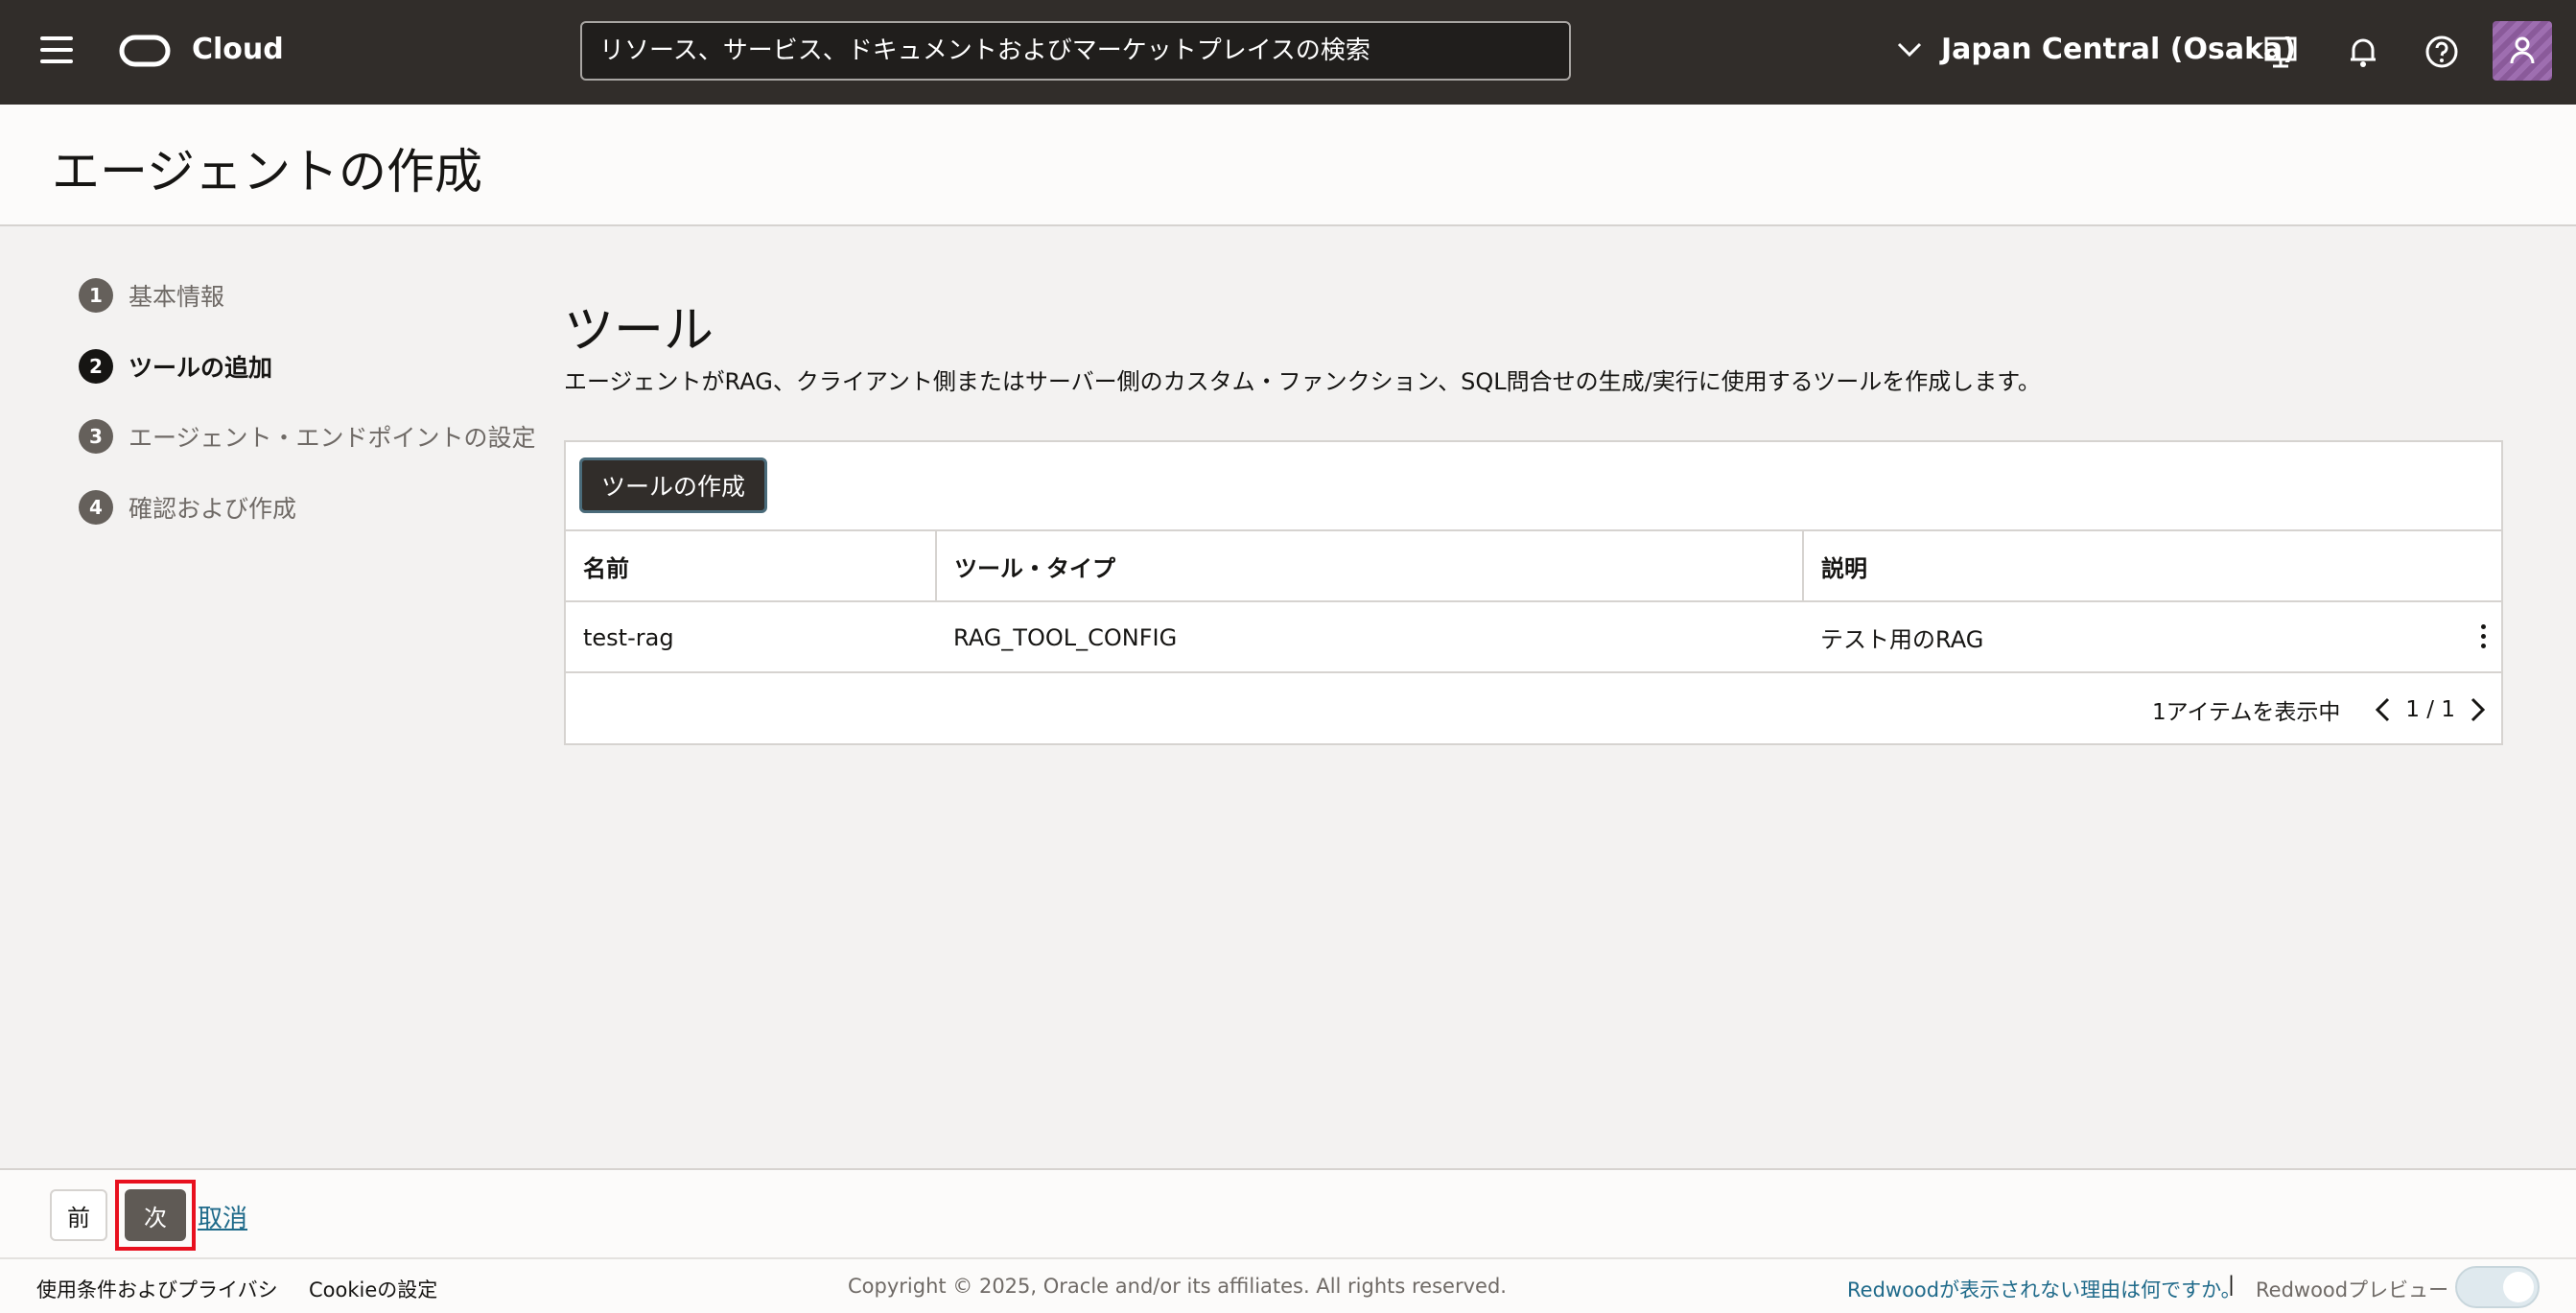 Image resolution: width=2576 pixels, height=1313 pixels. I want to click on divider, so click(1533, 672).